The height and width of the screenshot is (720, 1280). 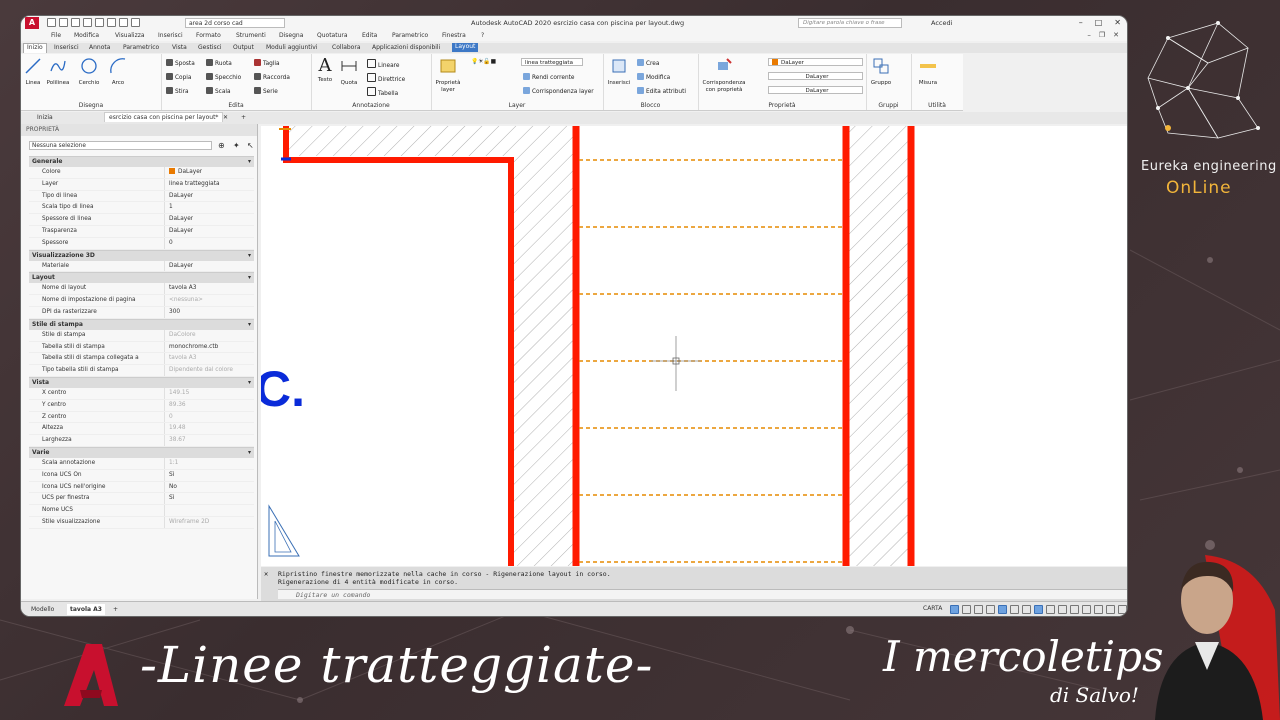 I want to click on color-dropdown: DaLayer, so click(x=815, y=62).